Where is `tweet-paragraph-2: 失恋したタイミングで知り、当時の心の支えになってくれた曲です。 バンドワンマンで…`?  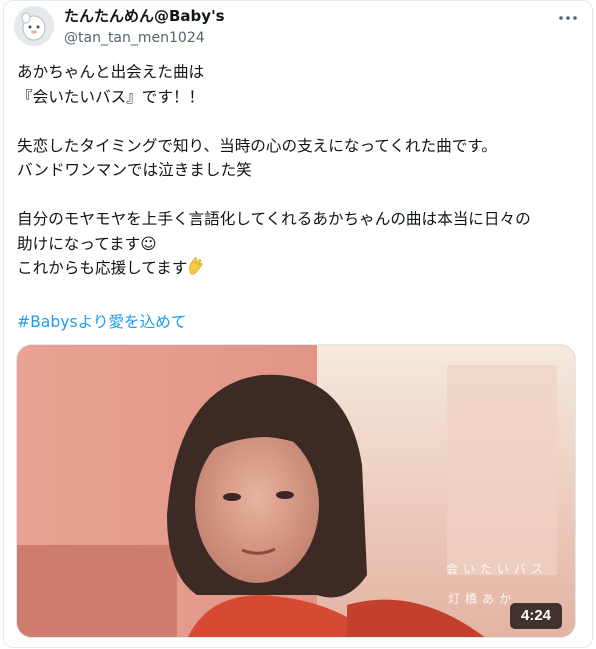
tweet-paragraph-2: 失恋したタイミングで知り、当時の心の支えになってくれた曲です。 バンドワンマンで… is located at coordinates (257, 158).